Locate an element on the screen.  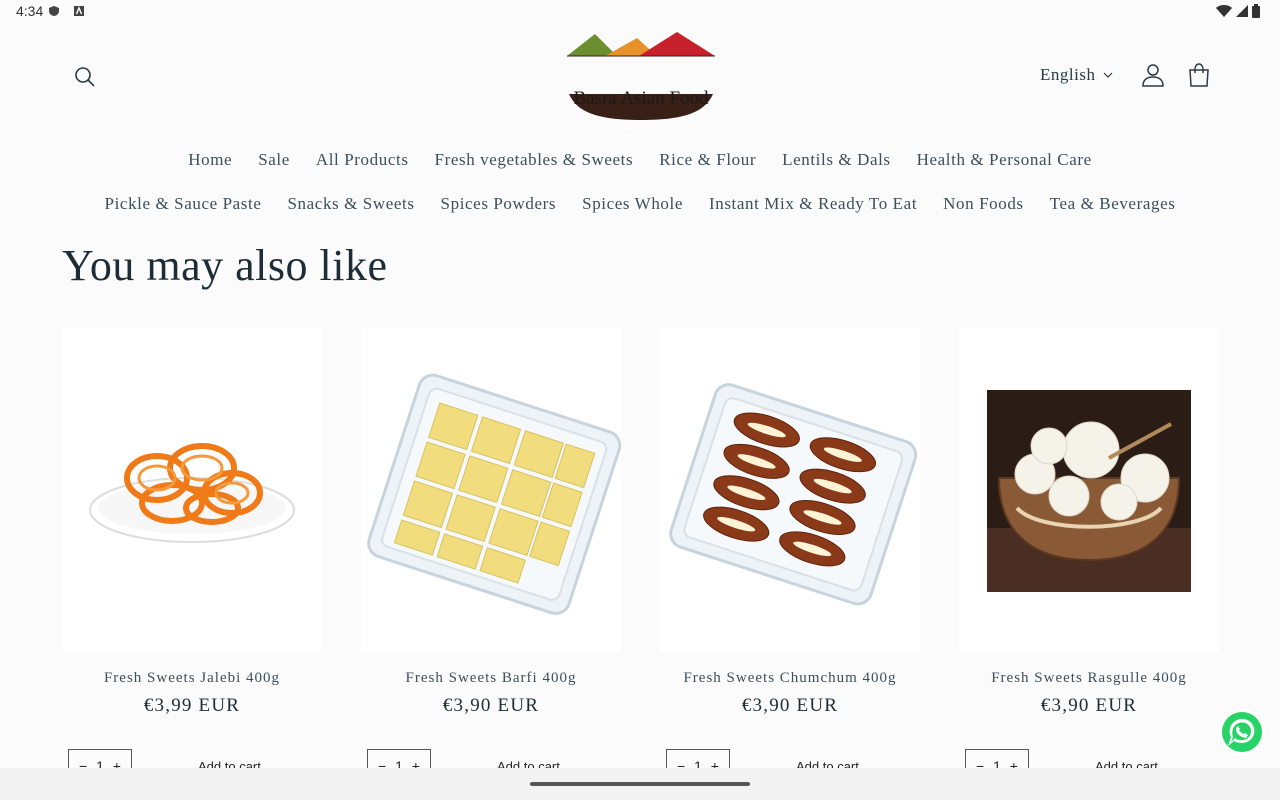
chevron-down-icon is located at coordinates (1108, 75).